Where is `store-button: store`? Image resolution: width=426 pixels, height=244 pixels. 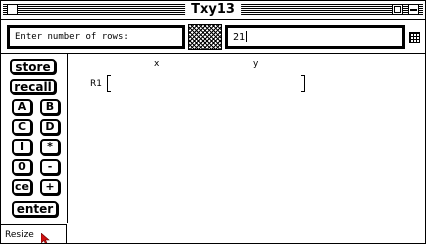 store-button: store is located at coordinates (33, 66).